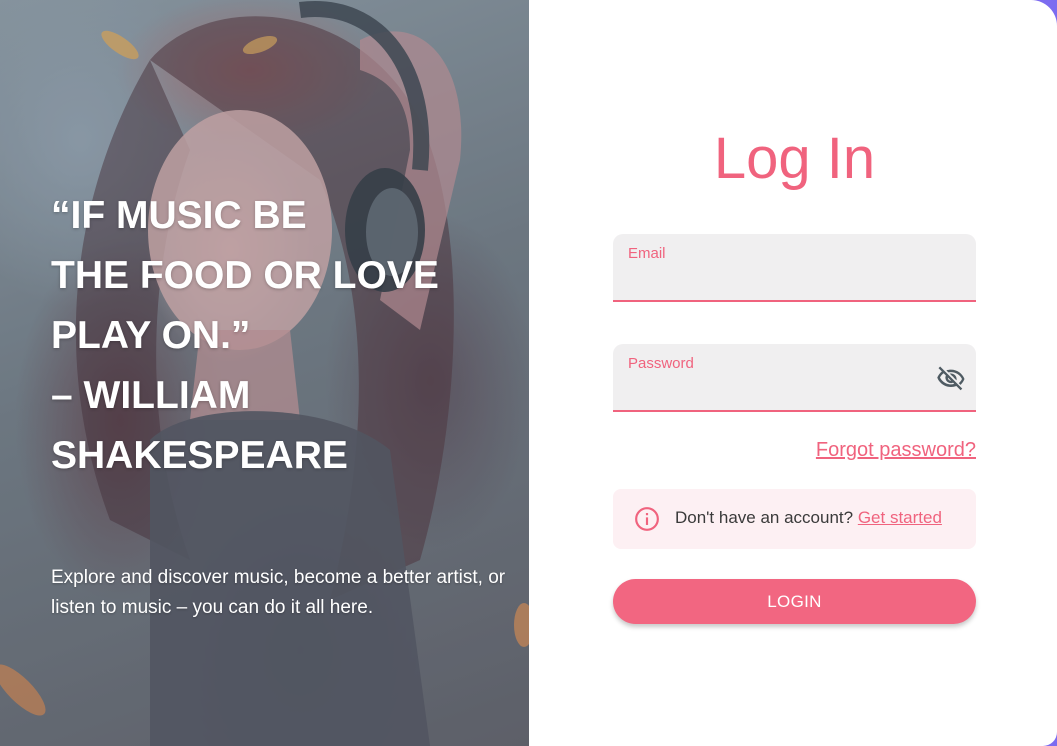  I want to click on password-label: Password, so click(661, 363).